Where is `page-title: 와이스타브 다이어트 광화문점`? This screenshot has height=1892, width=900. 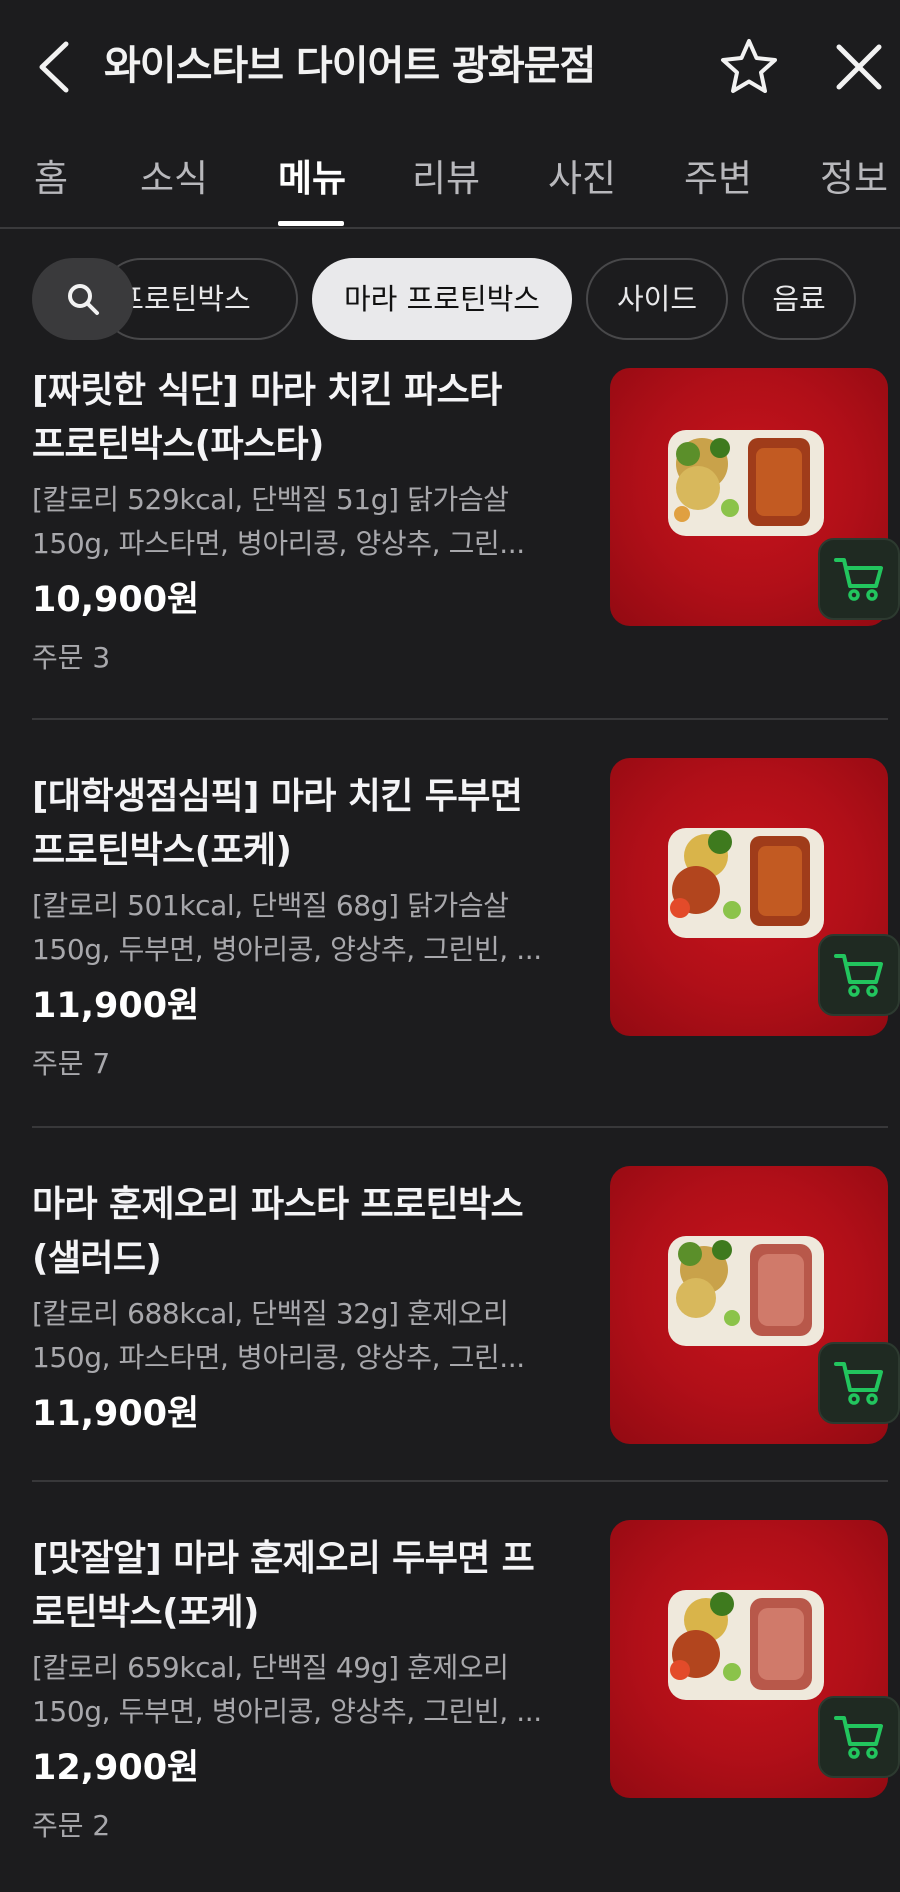
page-title: 와이스타브 다이어트 광화문점 is located at coordinates (350, 66).